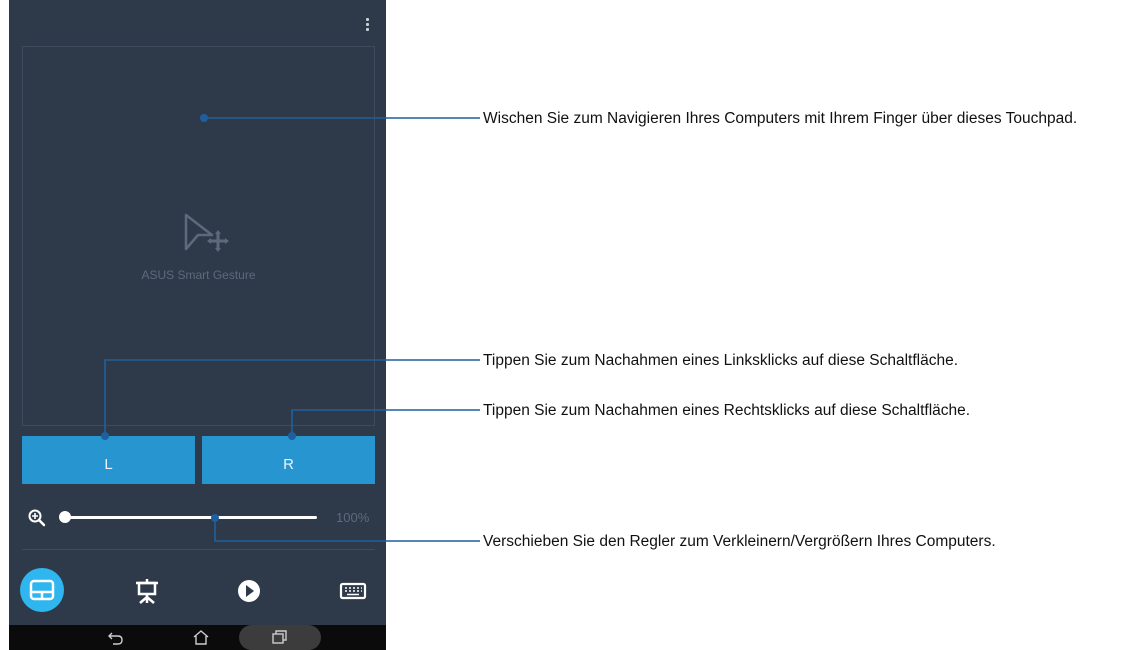  What do you see at coordinates (204, 118) in the screenshot?
I see `callout-dot-touchpad` at bounding box center [204, 118].